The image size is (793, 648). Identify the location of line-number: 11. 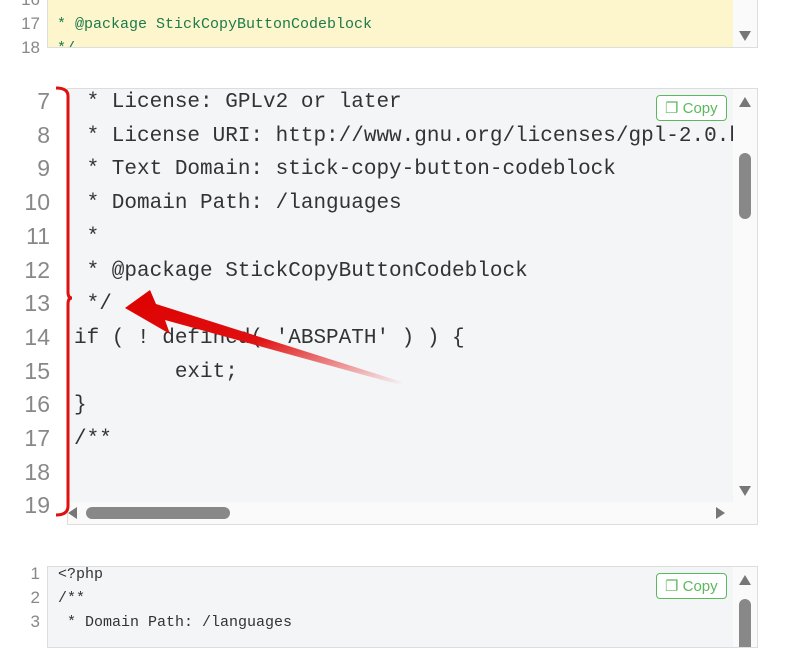
(38, 235).